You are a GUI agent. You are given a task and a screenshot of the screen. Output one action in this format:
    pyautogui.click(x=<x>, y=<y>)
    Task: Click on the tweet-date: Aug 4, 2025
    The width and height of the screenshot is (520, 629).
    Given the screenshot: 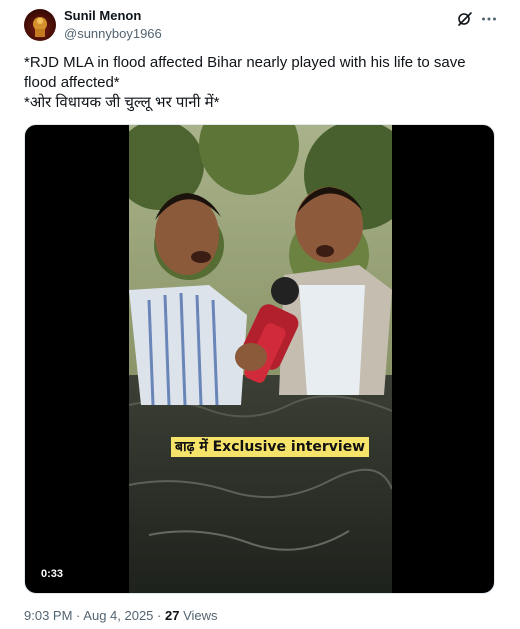 What is the action you would take?
    pyautogui.click(x=118, y=615)
    